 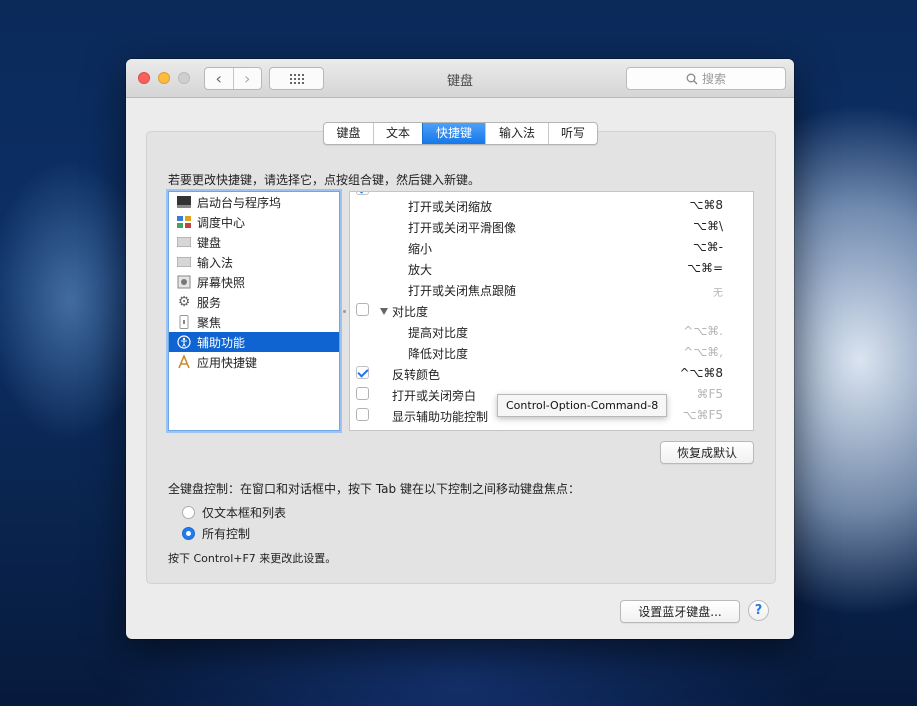 I want to click on group-label: 对比度, so click(x=404, y=311).